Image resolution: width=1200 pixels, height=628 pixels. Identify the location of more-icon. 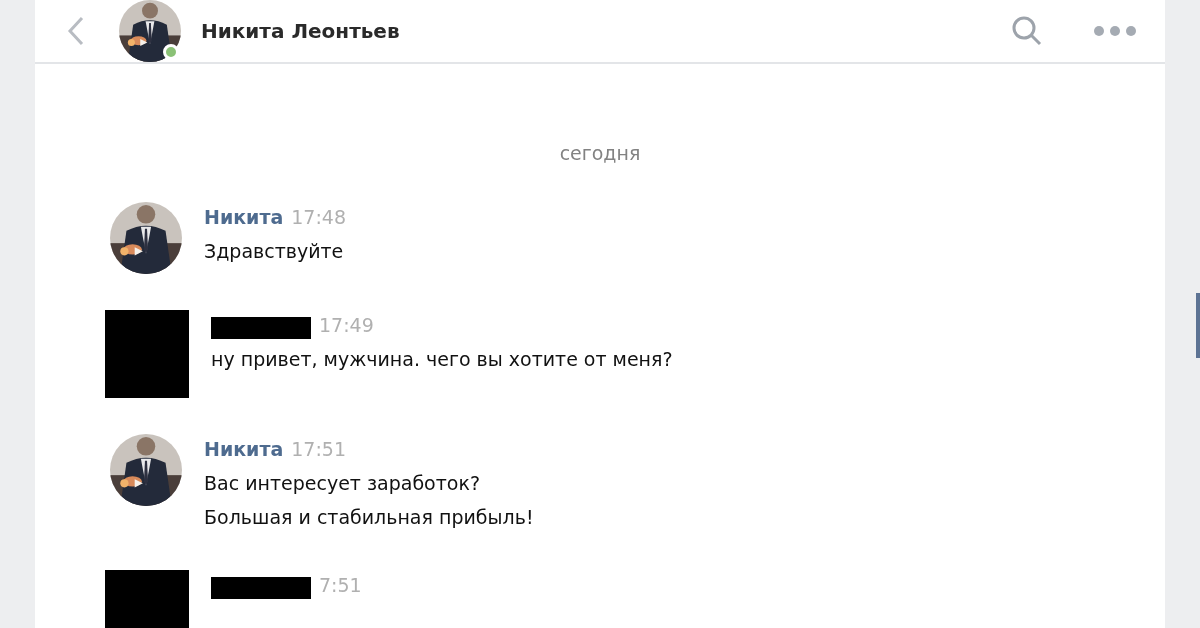
(1115, 31).